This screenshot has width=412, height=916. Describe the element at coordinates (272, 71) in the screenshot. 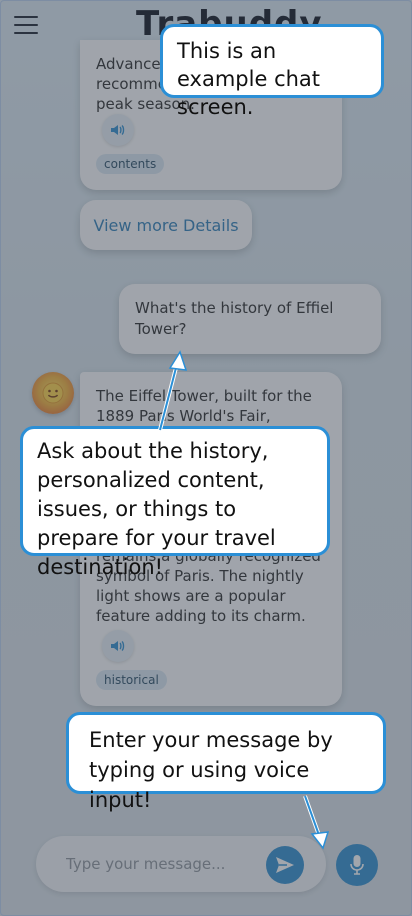

I see `callout-chat-screen: This is an example chat screen.` at that location.